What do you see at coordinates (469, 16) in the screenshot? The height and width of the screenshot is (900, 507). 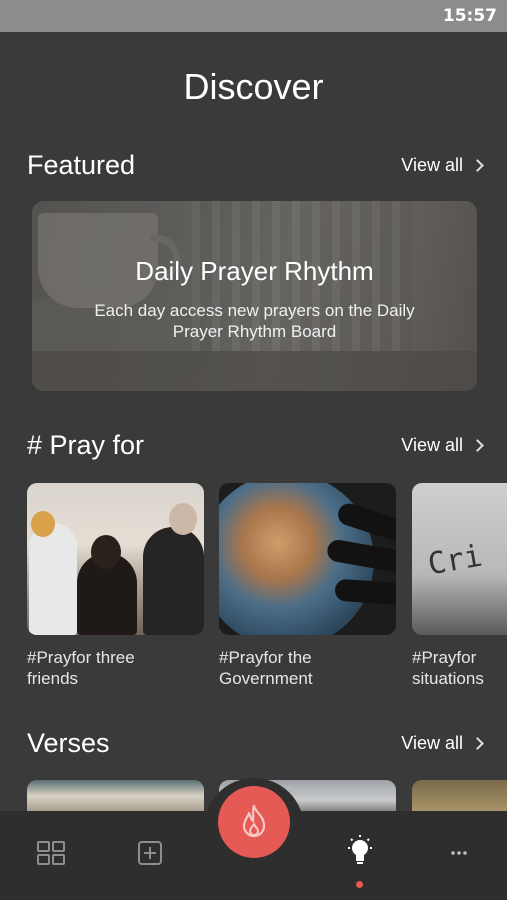 I see `status-time: 15:57` at bounding box center [469, 16].